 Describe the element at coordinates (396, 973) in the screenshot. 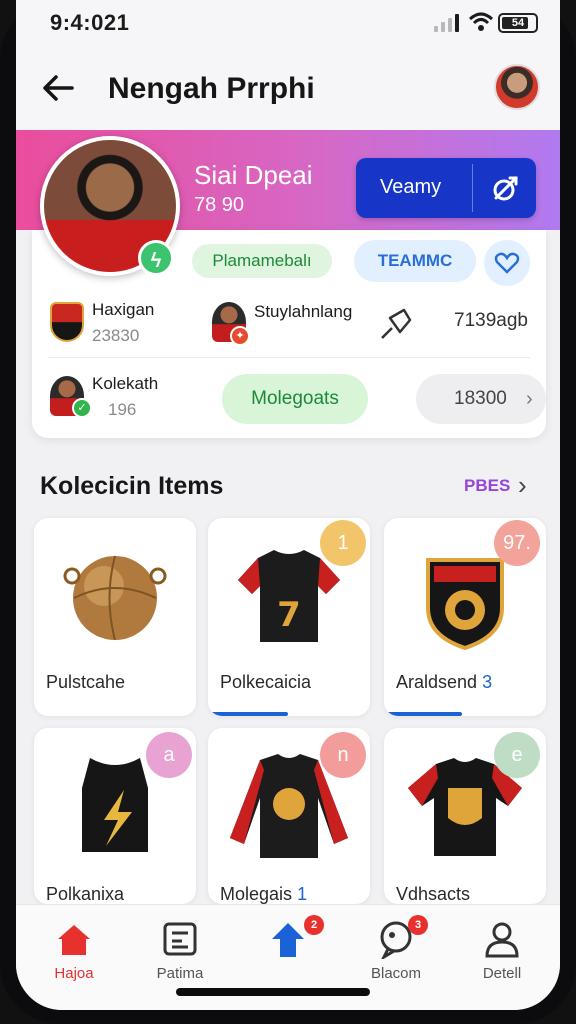

I see `nav-label: Blacom` at that location.